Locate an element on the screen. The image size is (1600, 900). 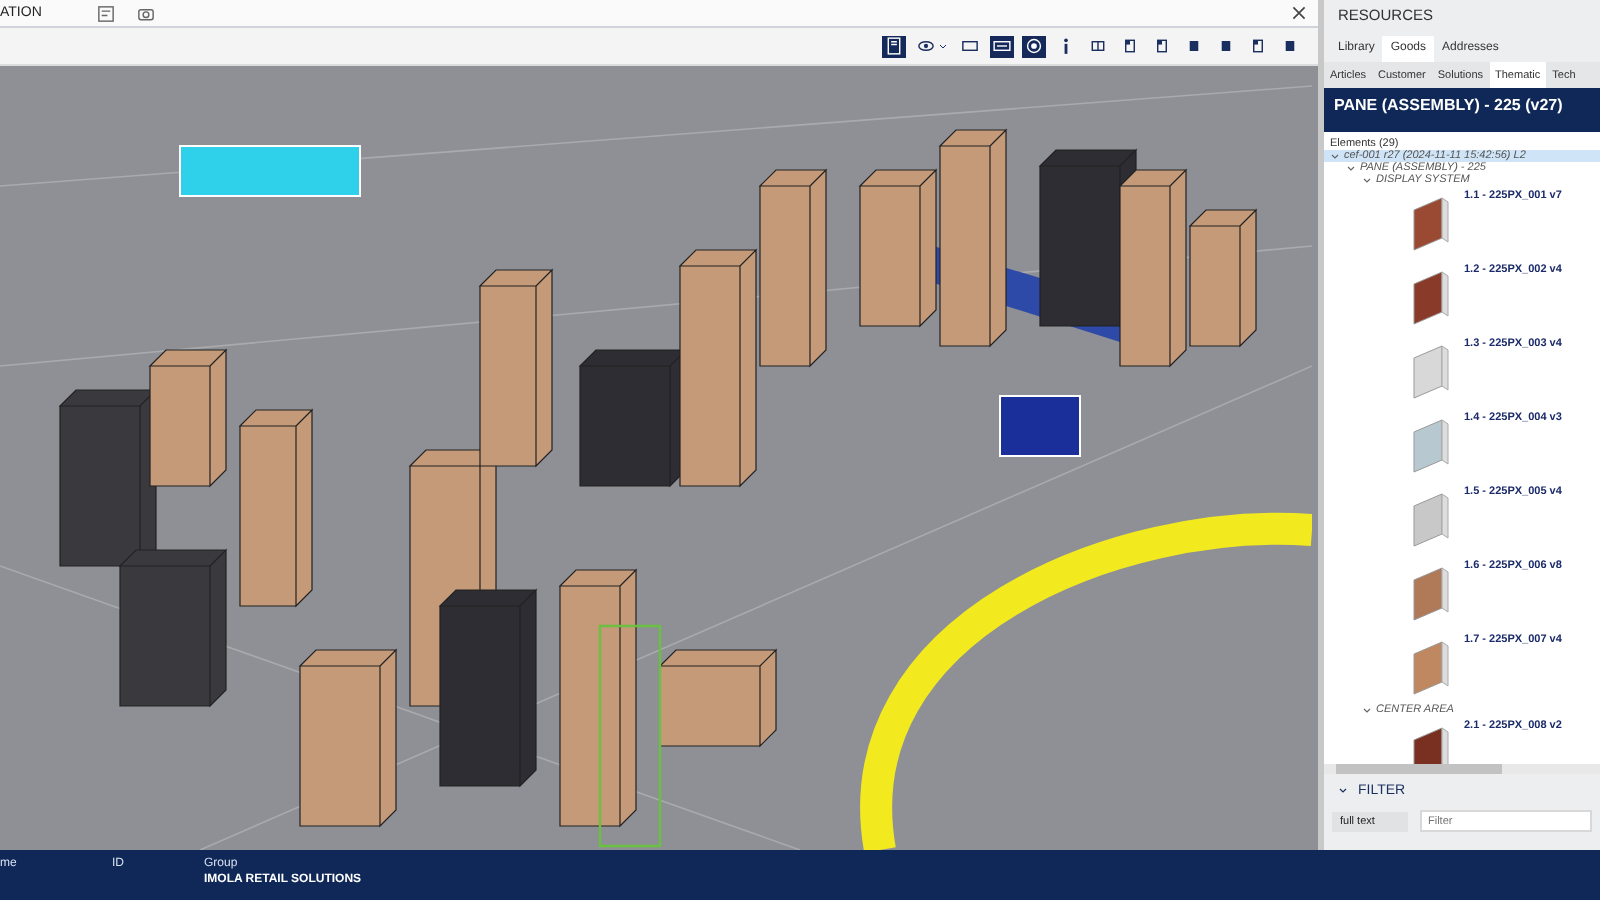
close-icon is located at coordinates (1299, 13).